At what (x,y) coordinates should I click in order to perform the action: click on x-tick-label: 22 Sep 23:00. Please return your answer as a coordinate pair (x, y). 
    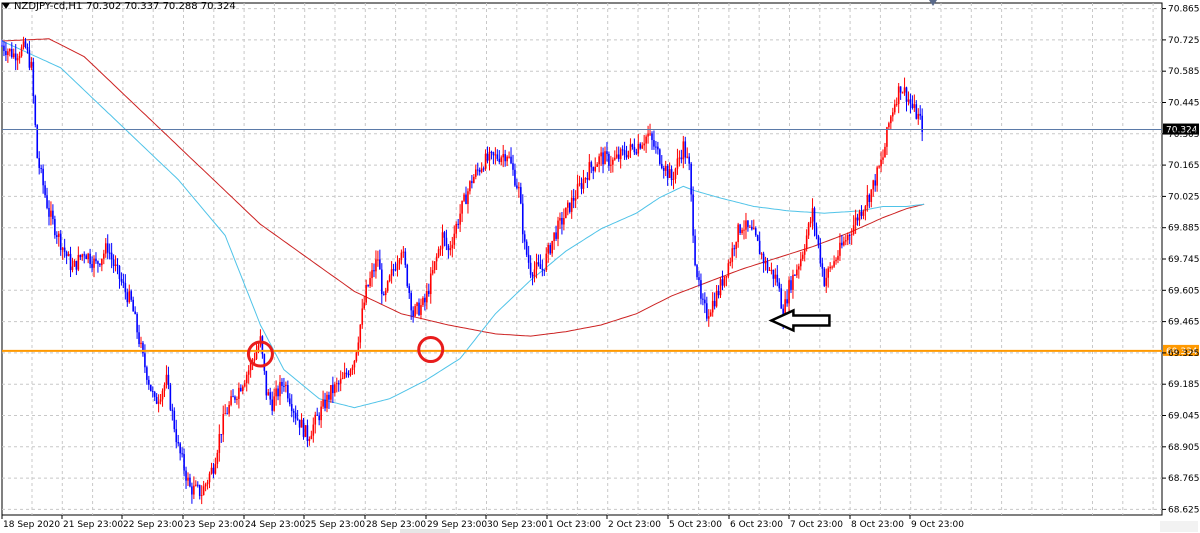
    Looking at the image, I should click on (153, 525).